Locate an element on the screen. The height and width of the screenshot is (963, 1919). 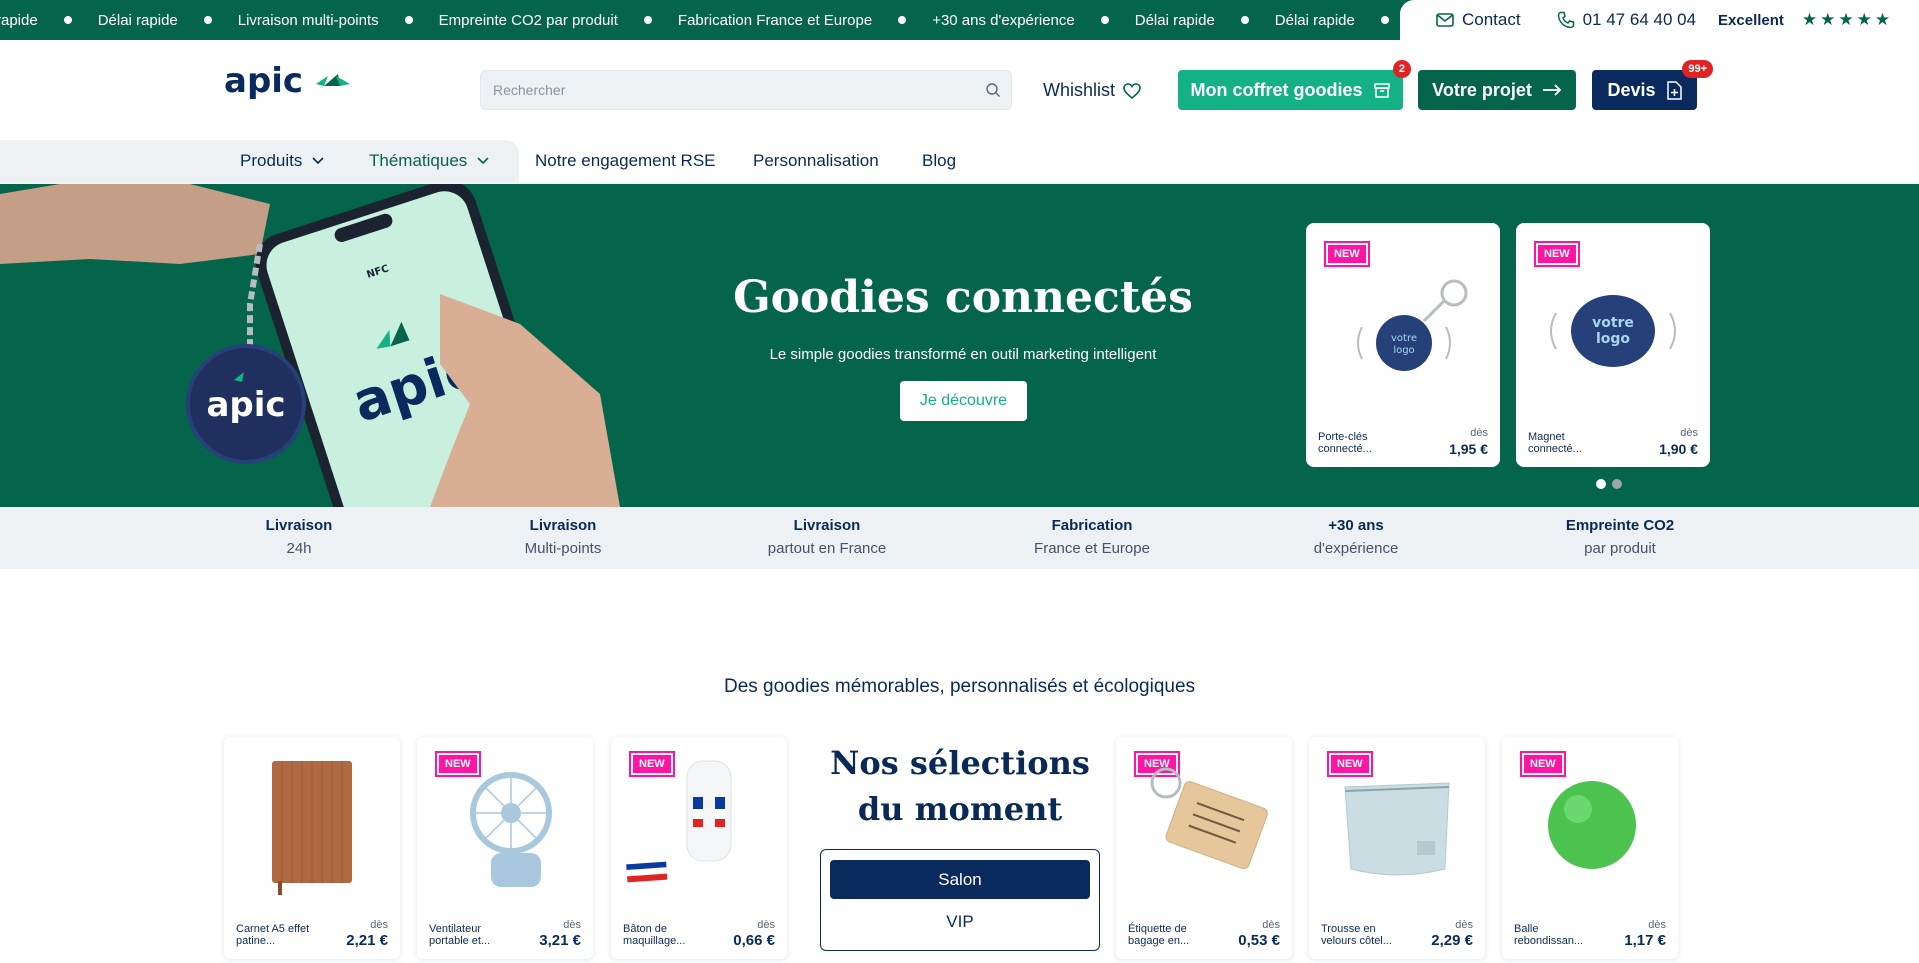
coffret-goodies-button: Mon coffret goodies 2 is located at coordinates (1294, 85).